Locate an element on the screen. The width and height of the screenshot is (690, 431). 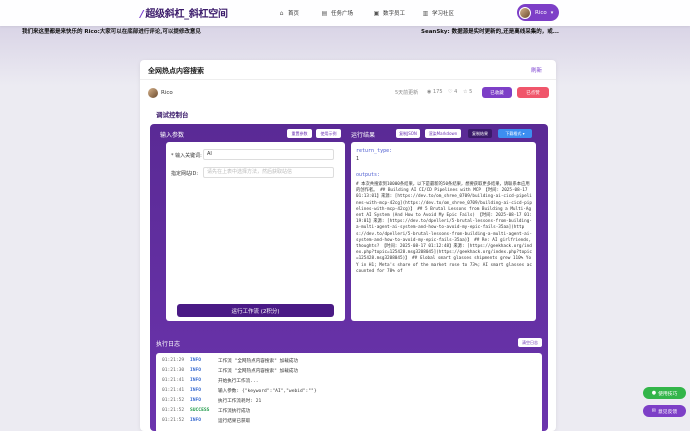
download-format-dropdown: 下载格式 ▾ is located at coordinates (515, 133).